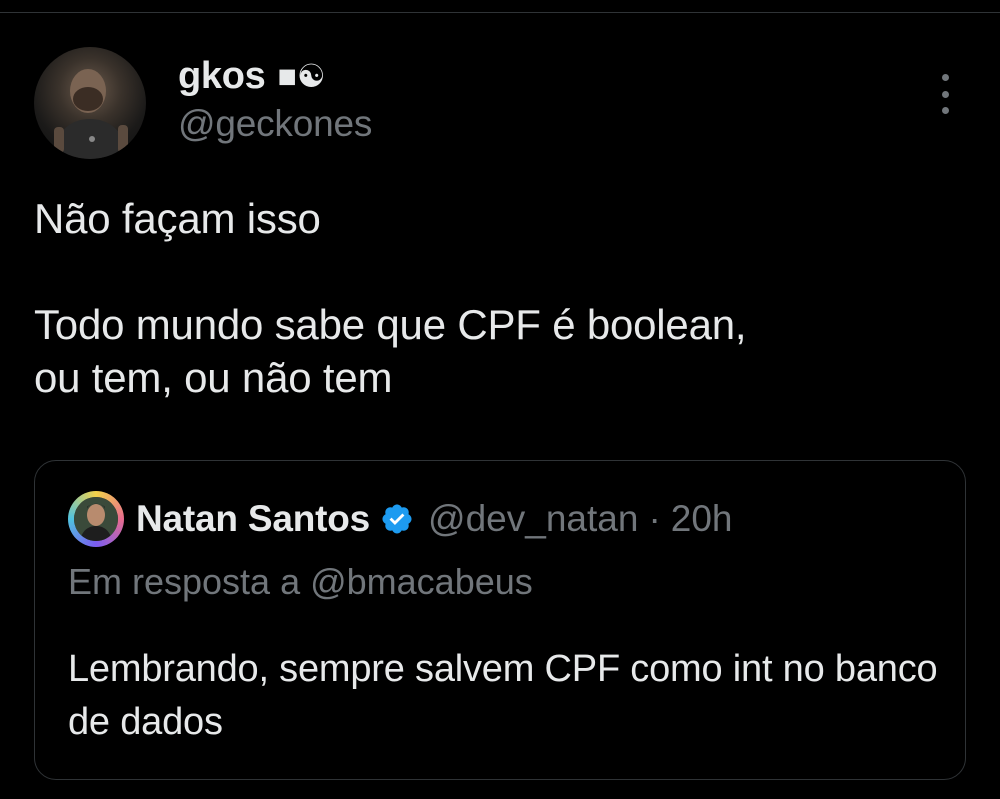  What do you see at coordinates (213, 377) in the screenshot?
I see `tweet-text-line: ou tem, ou não tem` at bounding box center [213, 377].